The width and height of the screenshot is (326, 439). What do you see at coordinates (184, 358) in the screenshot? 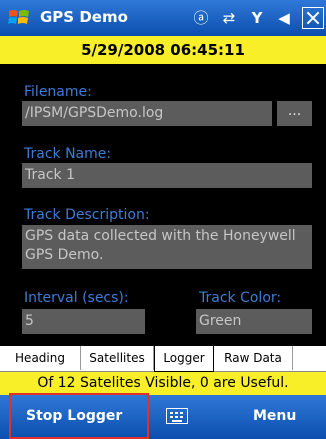
I see `tab-logger: Logger` at bounding box center [184, 358].